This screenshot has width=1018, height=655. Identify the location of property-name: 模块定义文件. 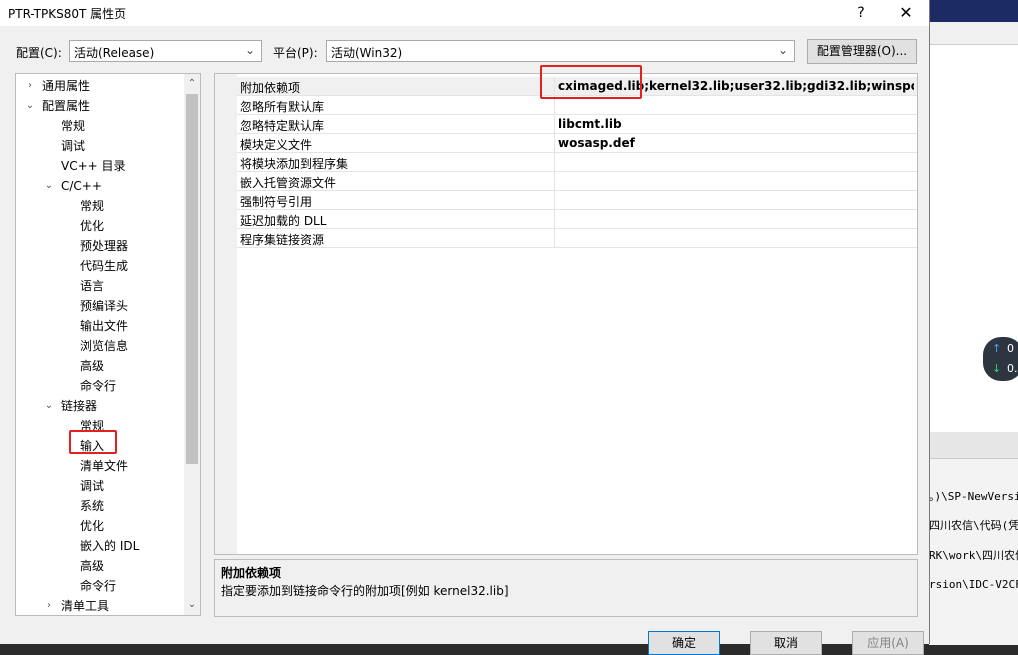
(276, 145).